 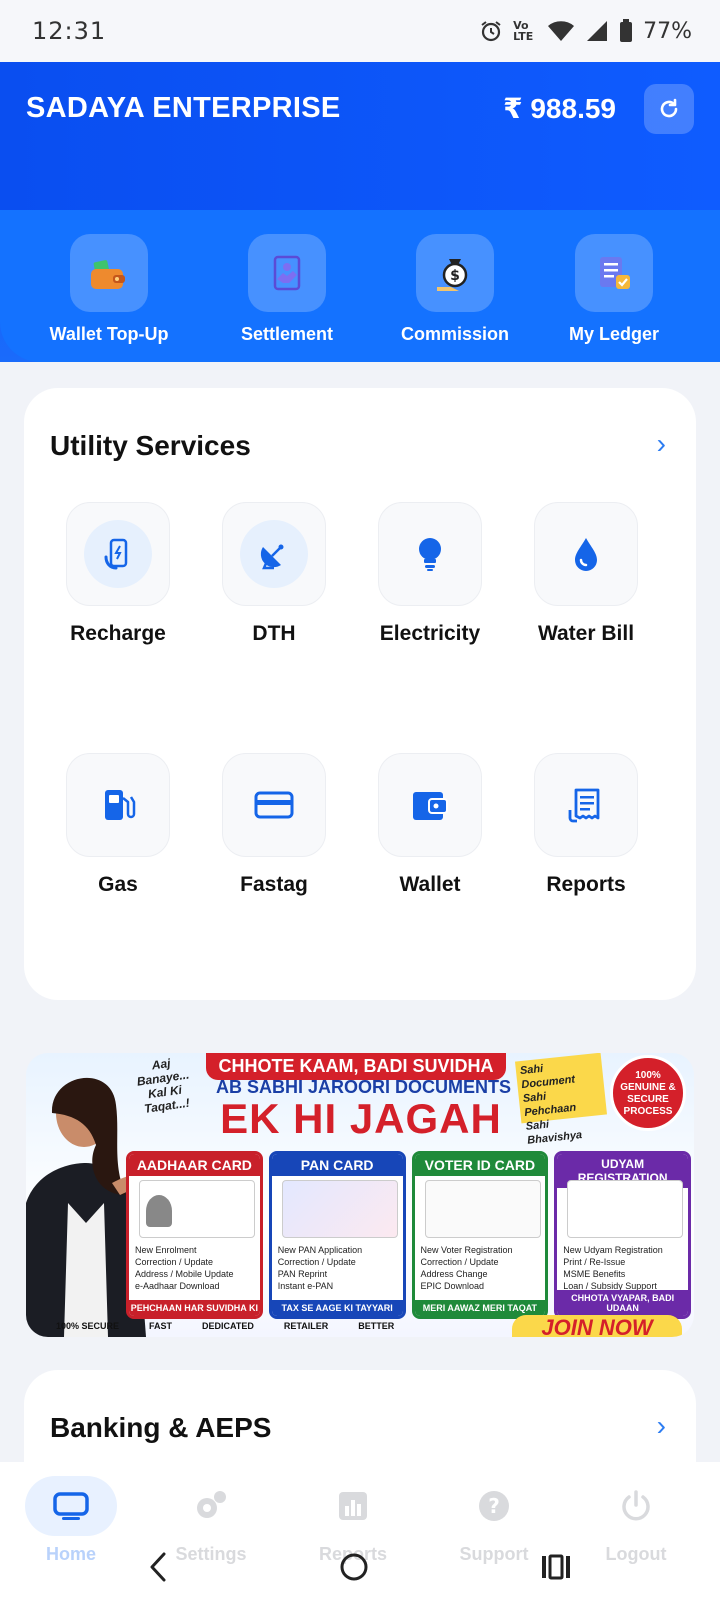 I want to click on doc-card-footer: MERI AAWAZ MERI TAQAT, so click(x=480, y=1308).